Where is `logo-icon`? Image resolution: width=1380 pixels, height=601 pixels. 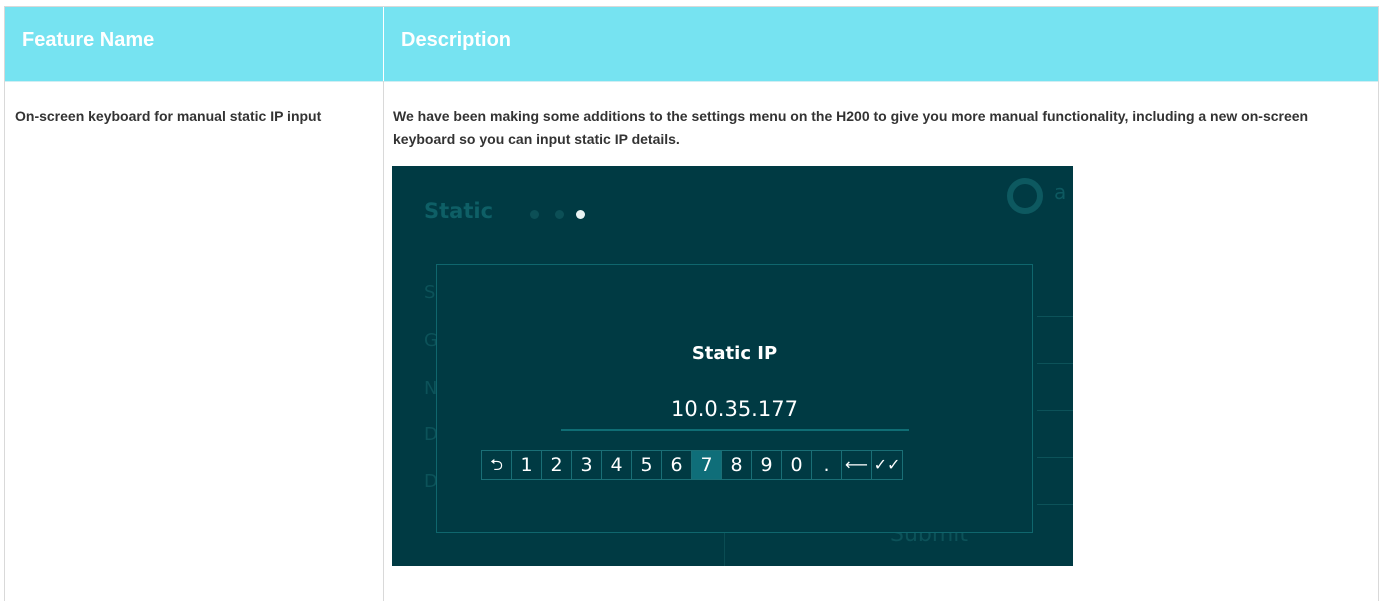 logo-icon is located at coordinates (1025, 196).